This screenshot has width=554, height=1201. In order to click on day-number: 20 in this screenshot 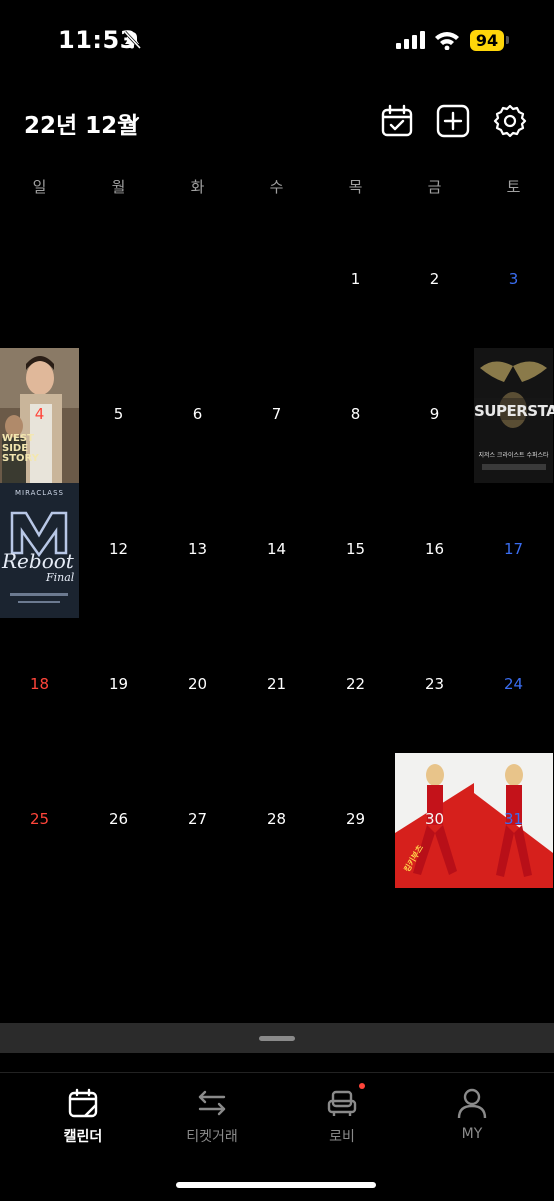, I will do `click(197, 684)`.